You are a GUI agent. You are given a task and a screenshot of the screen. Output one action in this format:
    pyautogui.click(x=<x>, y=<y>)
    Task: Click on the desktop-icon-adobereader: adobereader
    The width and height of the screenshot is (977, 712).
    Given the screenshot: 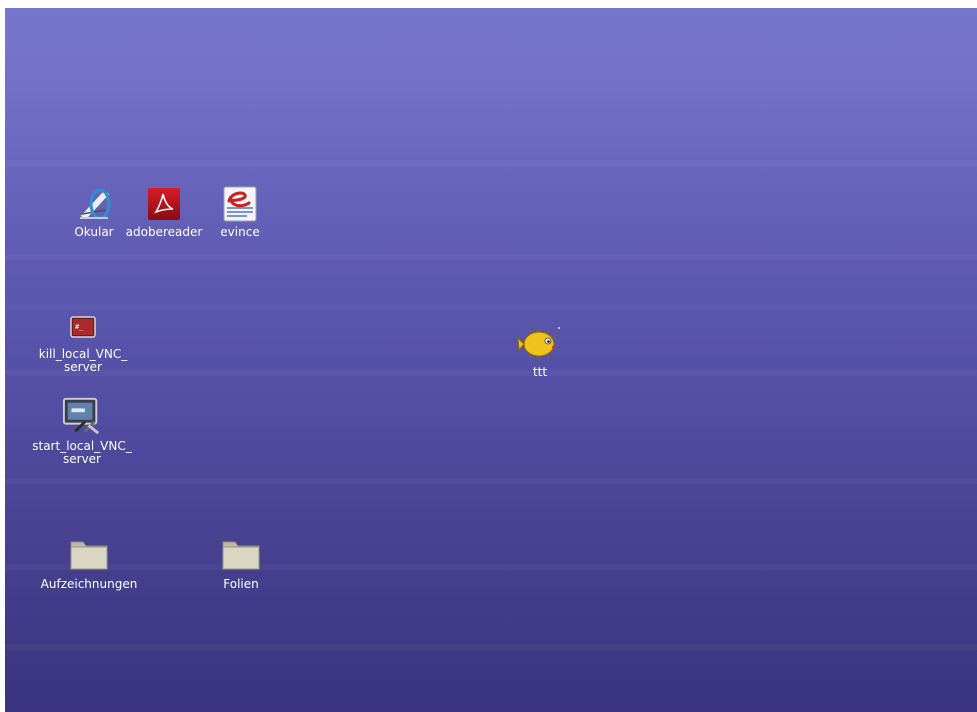 What is the action you would take?
    pyautogui.click(x=164, y=211)
    